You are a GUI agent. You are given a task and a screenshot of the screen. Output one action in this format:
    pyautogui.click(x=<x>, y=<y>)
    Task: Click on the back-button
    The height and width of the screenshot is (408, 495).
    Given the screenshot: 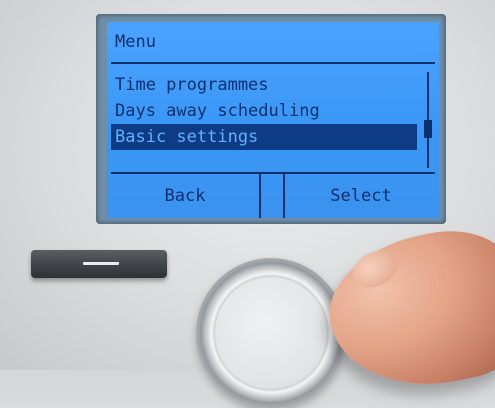 What is the action you would take?
    pyautogui.click(x=99, y=264)
    